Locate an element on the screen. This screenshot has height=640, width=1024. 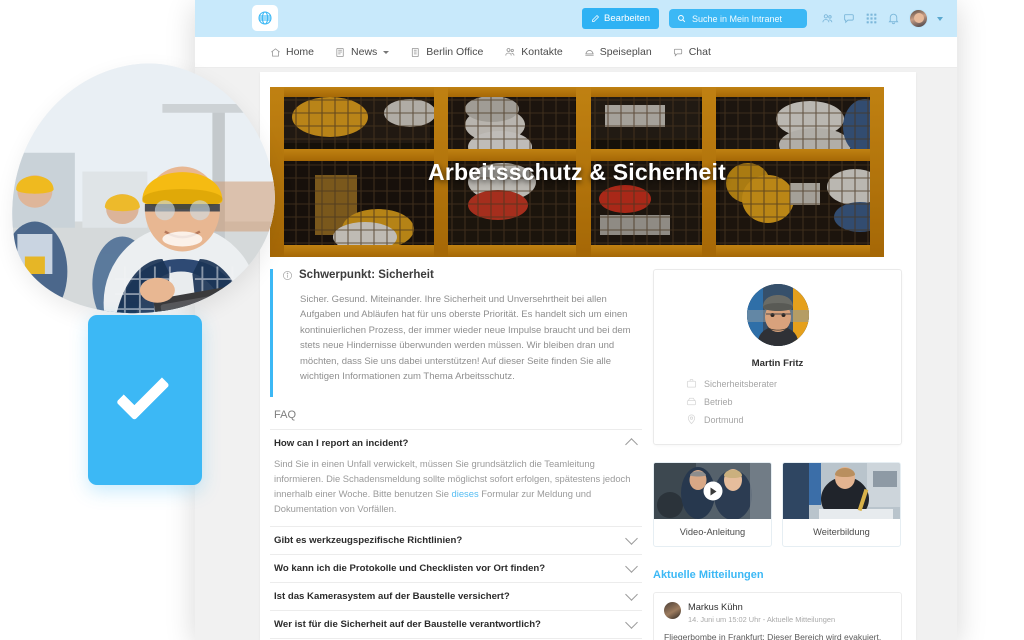
nav-item-home: Home is located at coordinates (292, 52).